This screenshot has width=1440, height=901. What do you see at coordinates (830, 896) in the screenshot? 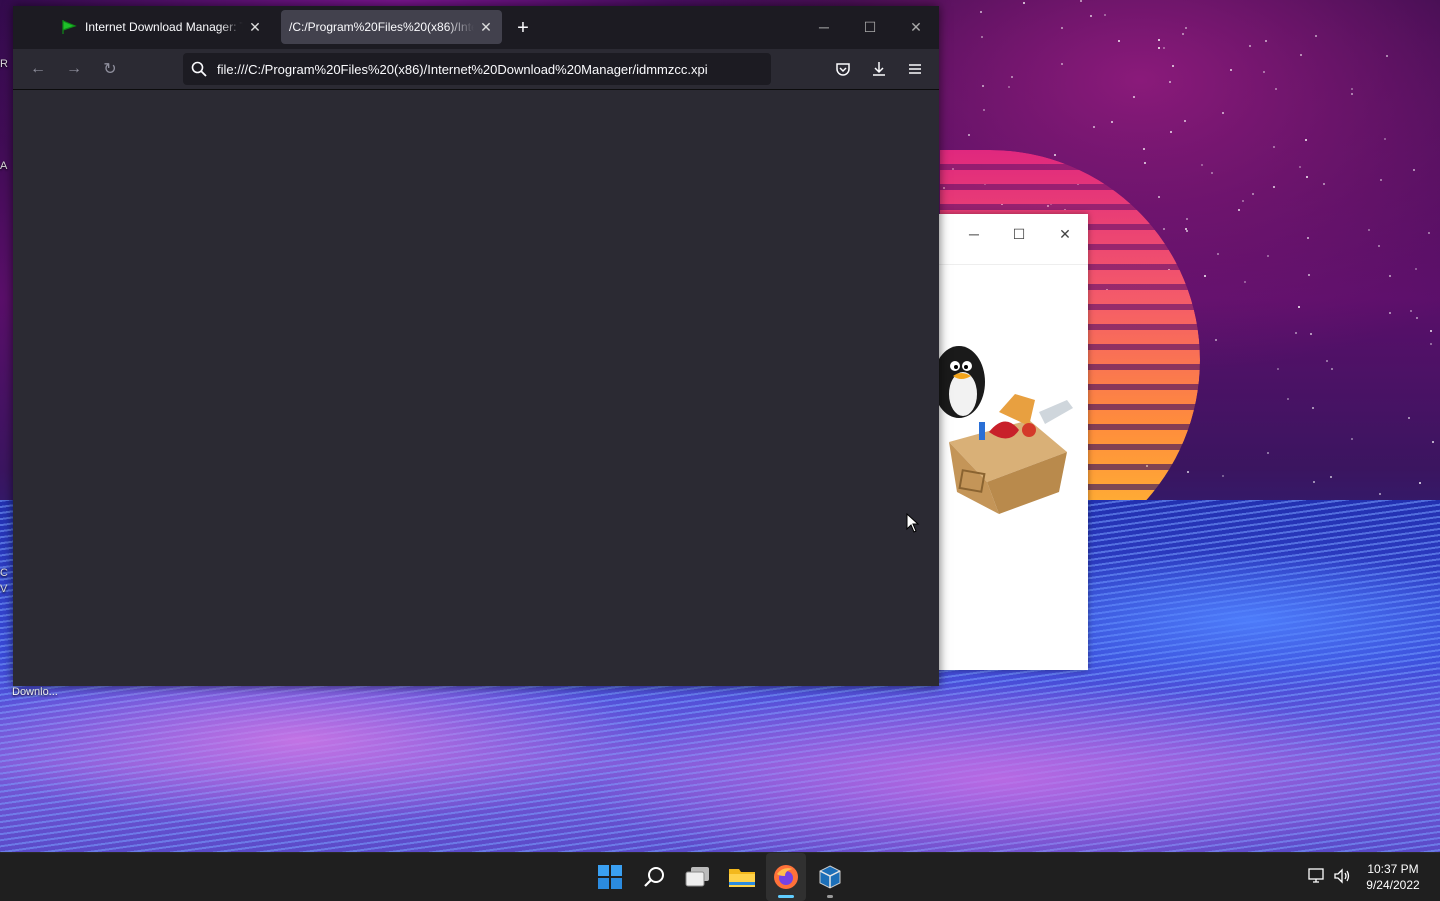
I see `virtualbox-running-indicator` at bounding box center [830, 896].